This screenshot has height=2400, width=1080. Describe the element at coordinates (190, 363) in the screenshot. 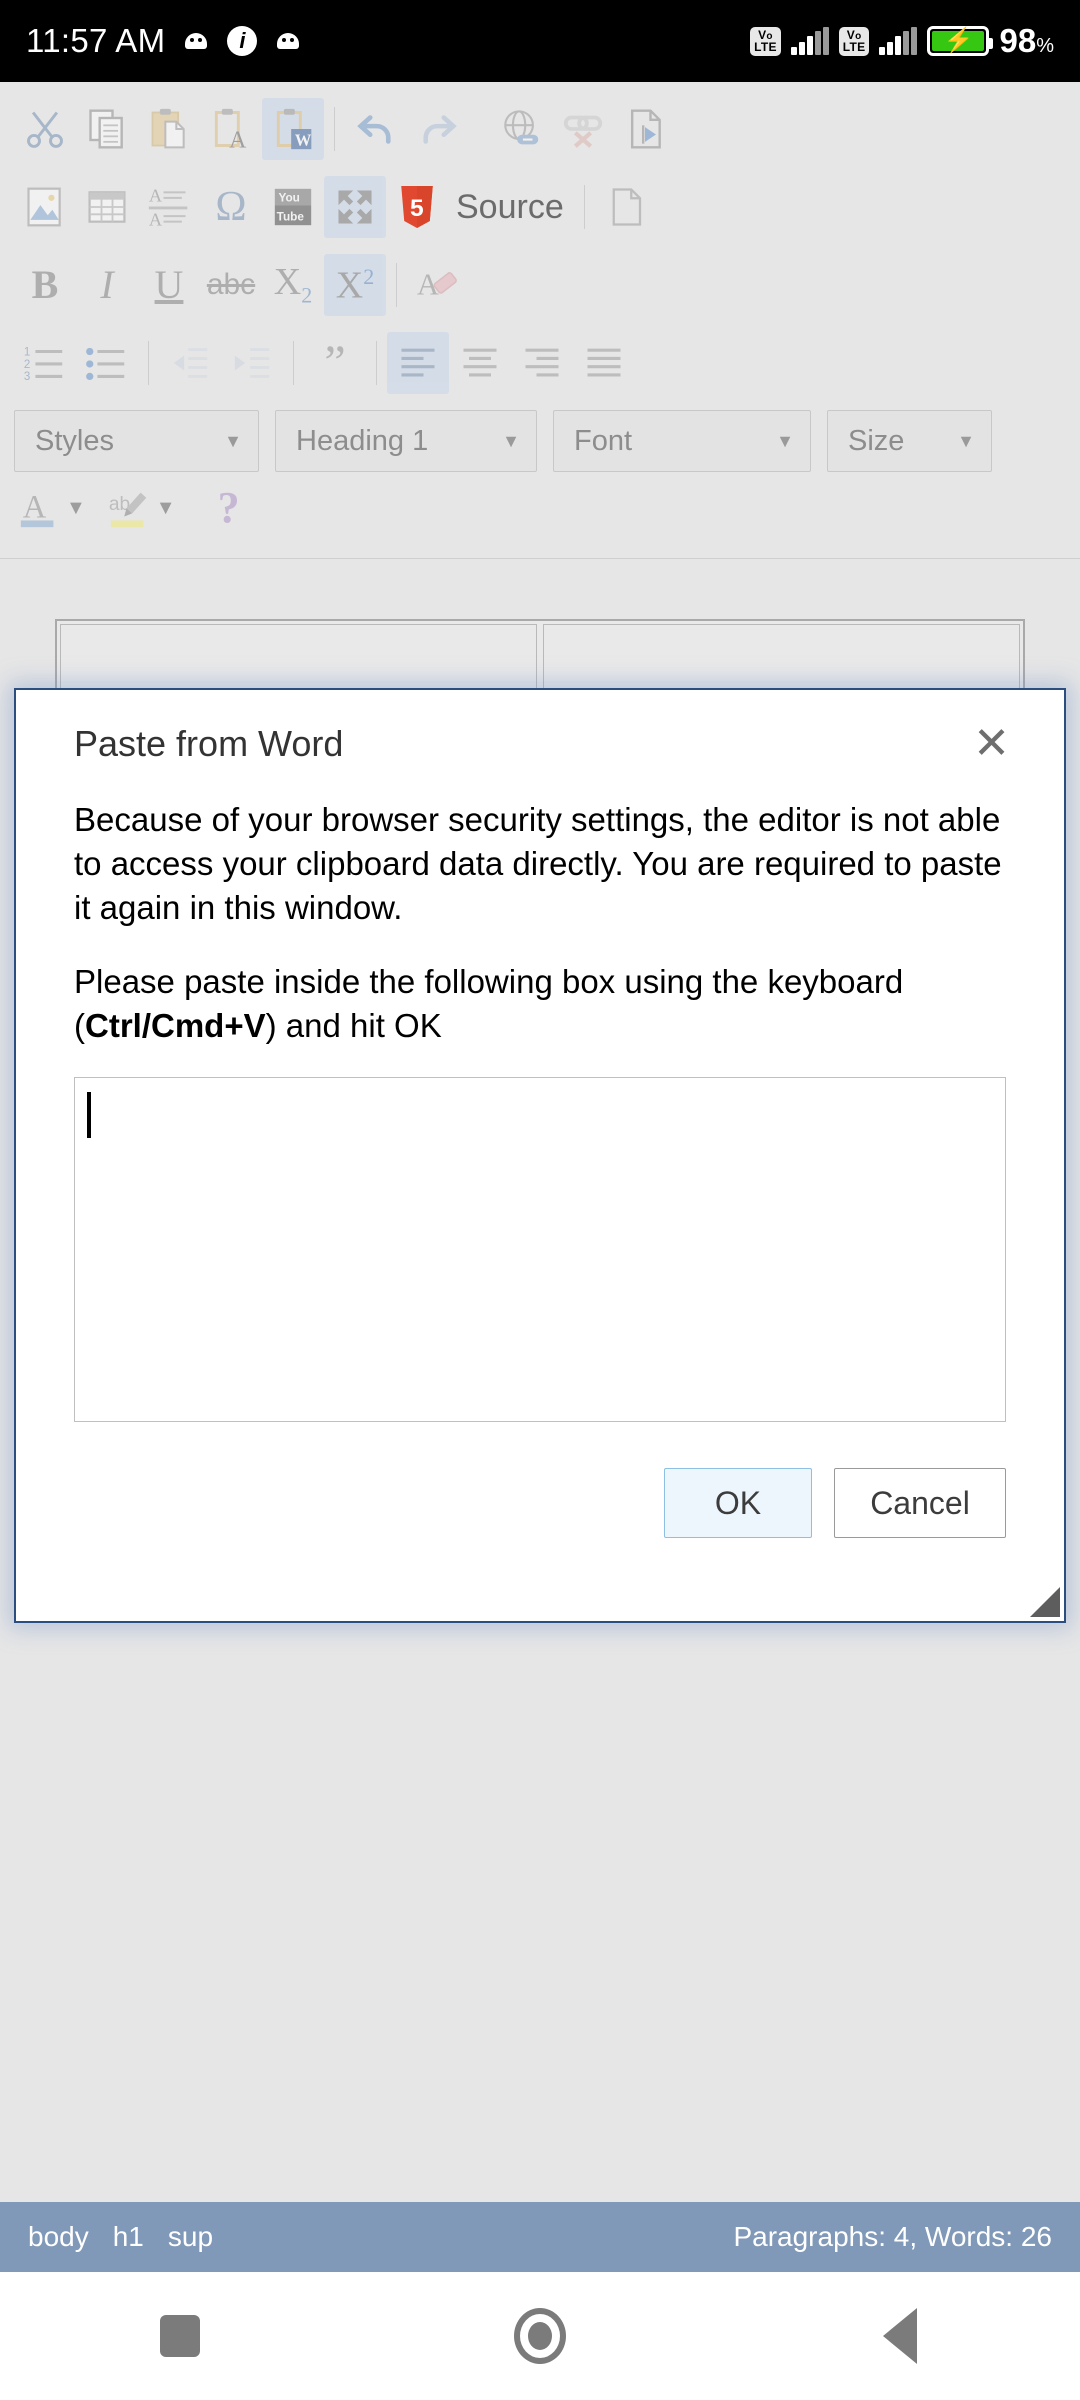

I see `outdent-icon` at that location.